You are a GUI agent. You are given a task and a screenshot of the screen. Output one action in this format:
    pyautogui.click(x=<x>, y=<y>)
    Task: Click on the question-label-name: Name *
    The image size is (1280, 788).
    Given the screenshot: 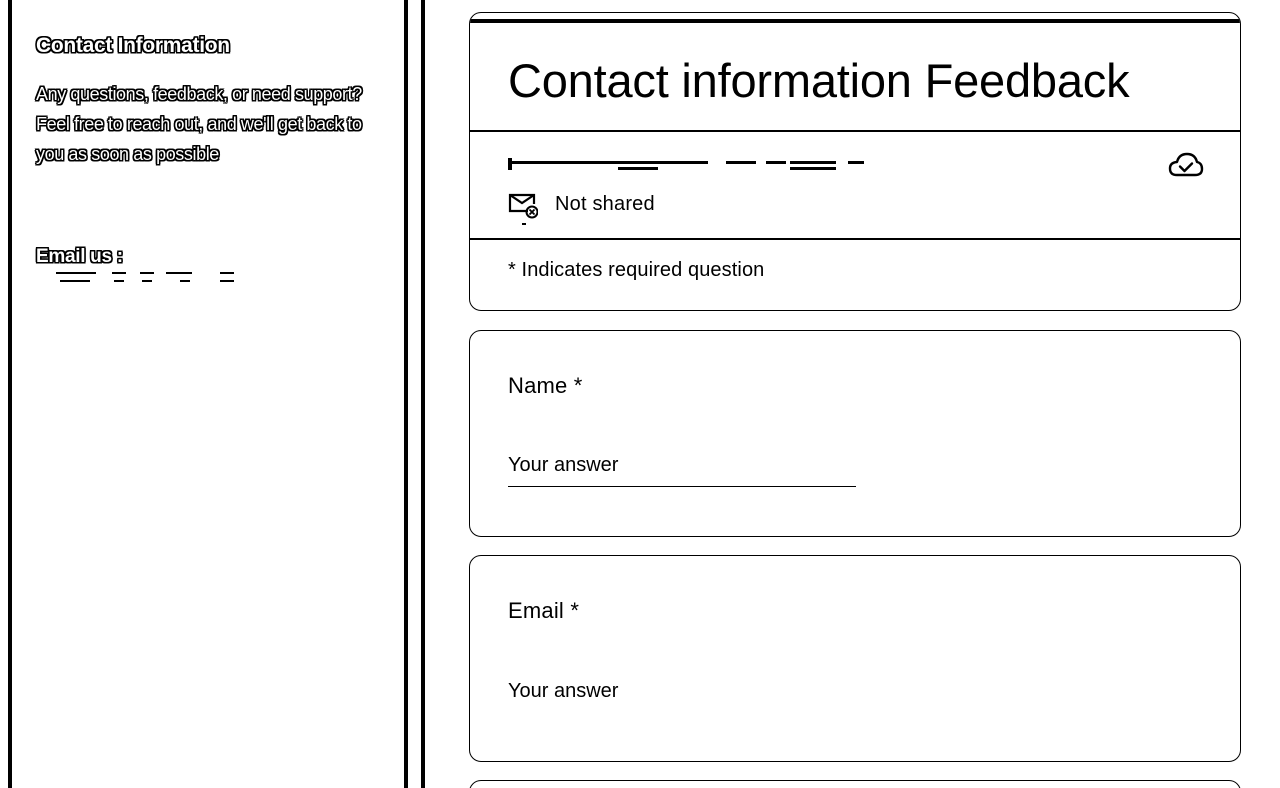 What is the action you would take?
    pyautogui.click(x=545, y=385)
    